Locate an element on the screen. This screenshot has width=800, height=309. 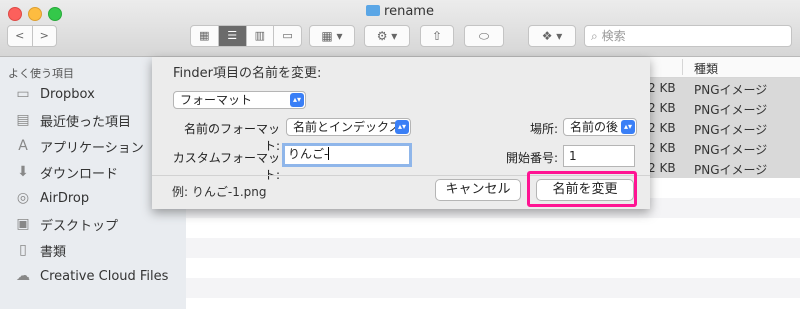
mode-popup: フォーマット ▴▾ is located at coordinates (239, 100).